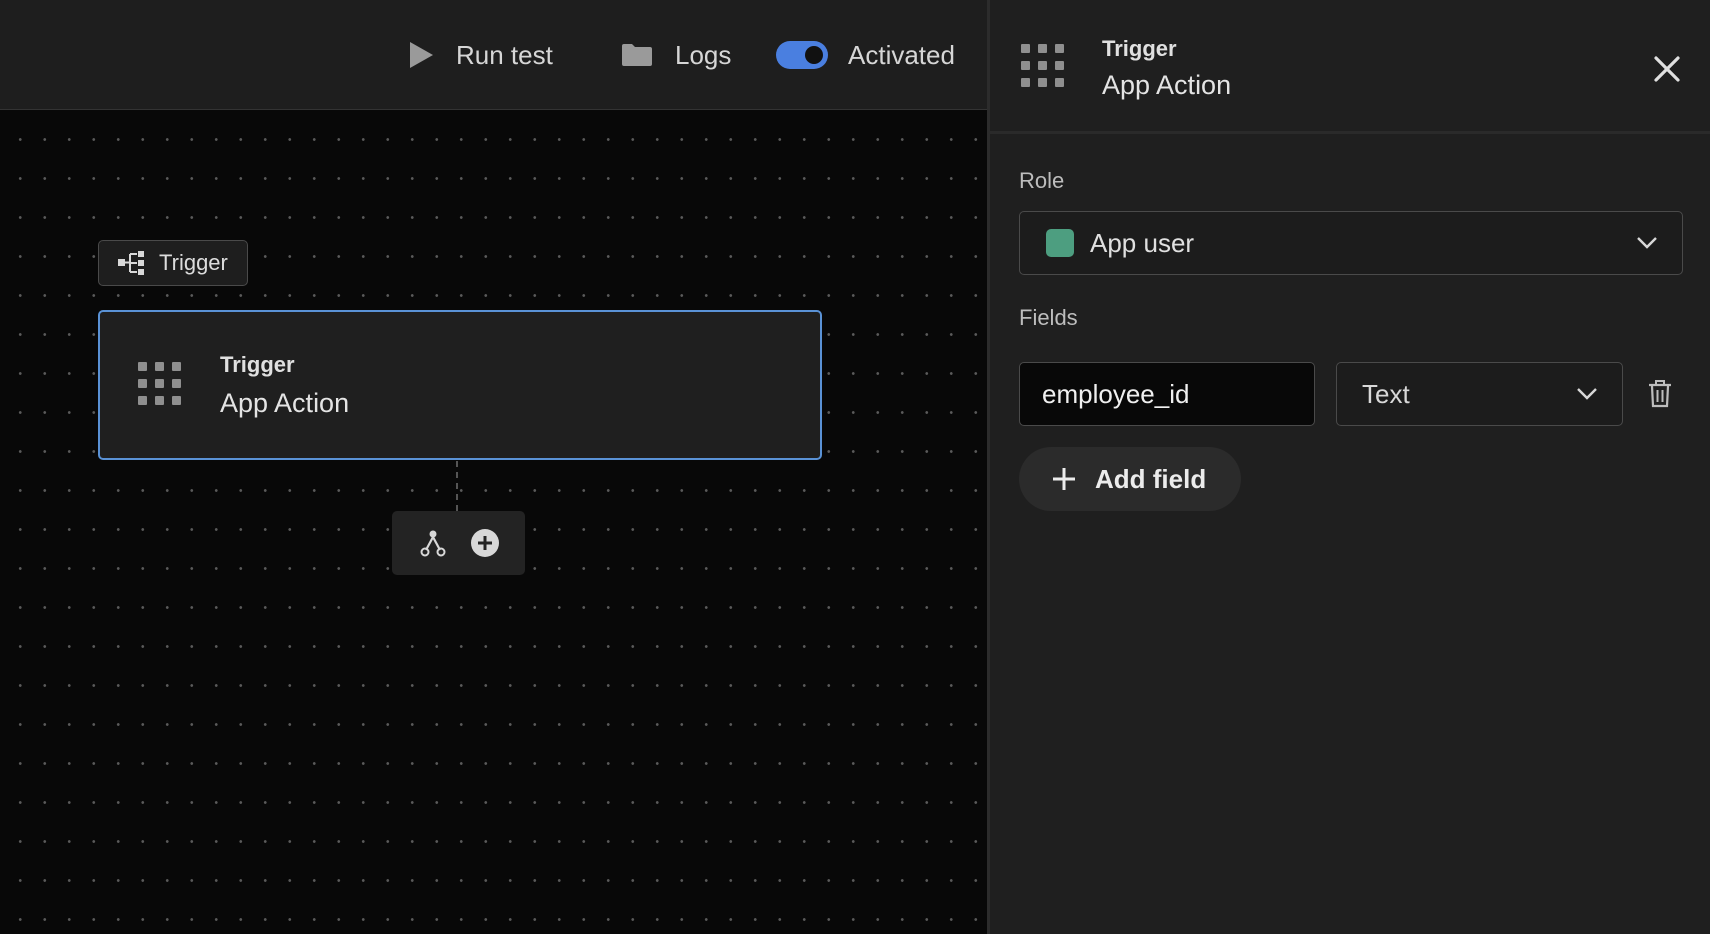  Describe the element at coordinates (285, 403) in the screenshot. I see `node-title: App Action` at that location.